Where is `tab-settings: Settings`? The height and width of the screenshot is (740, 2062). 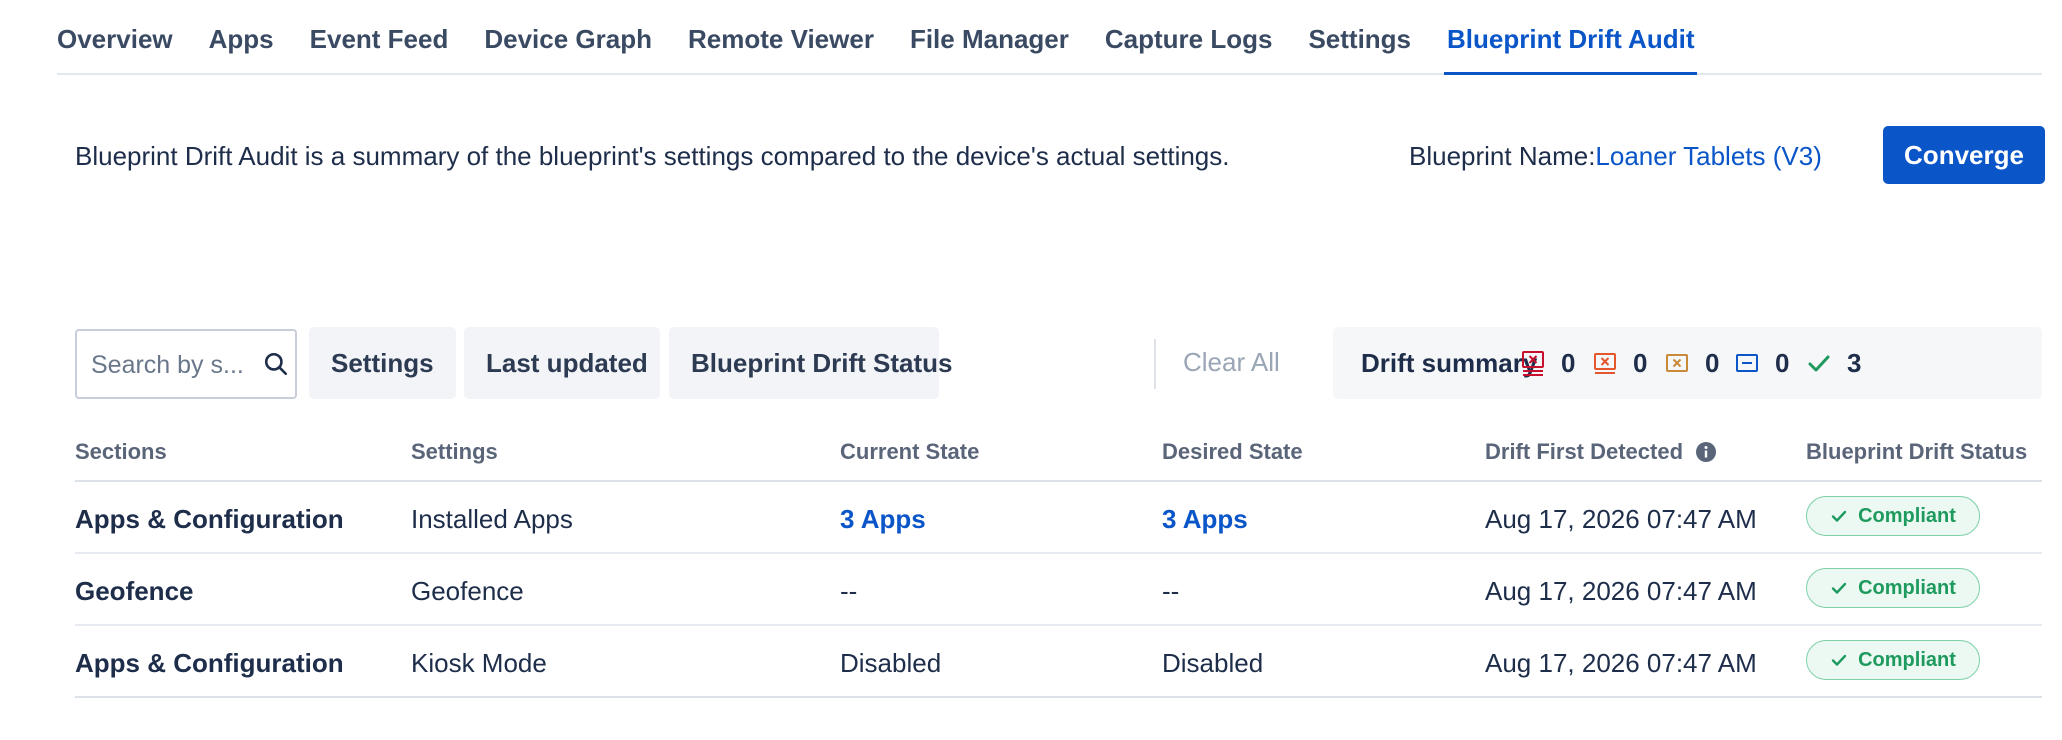
tab-settings: Settings is located at coordinates (1359, 48).